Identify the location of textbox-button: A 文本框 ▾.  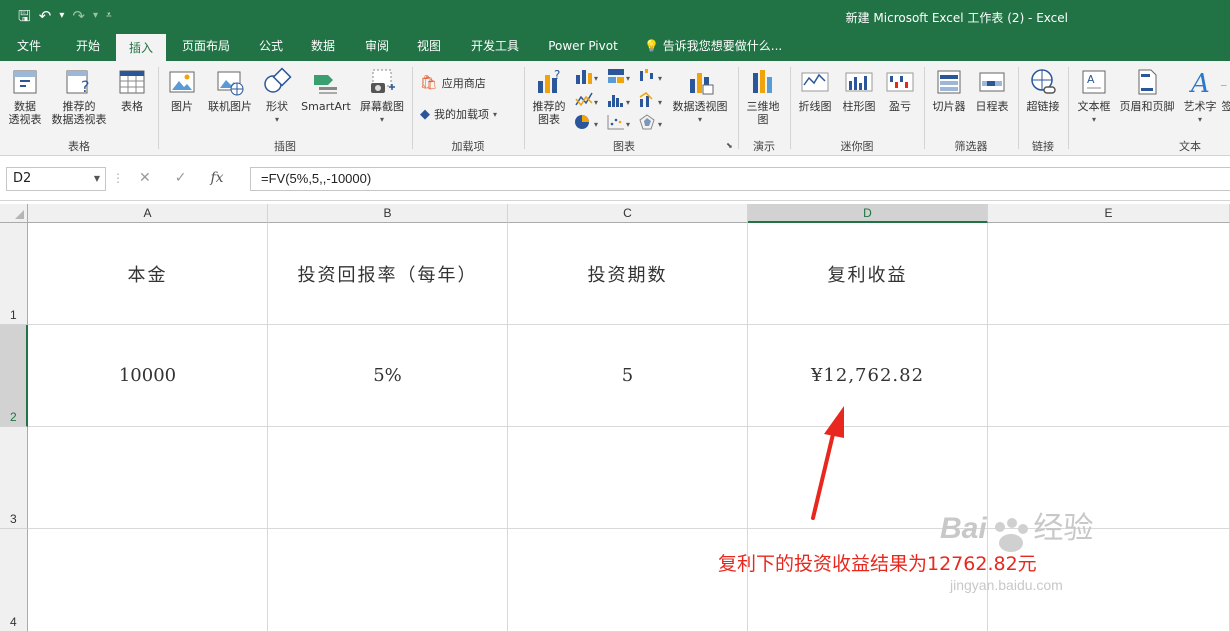
(1094, 96).